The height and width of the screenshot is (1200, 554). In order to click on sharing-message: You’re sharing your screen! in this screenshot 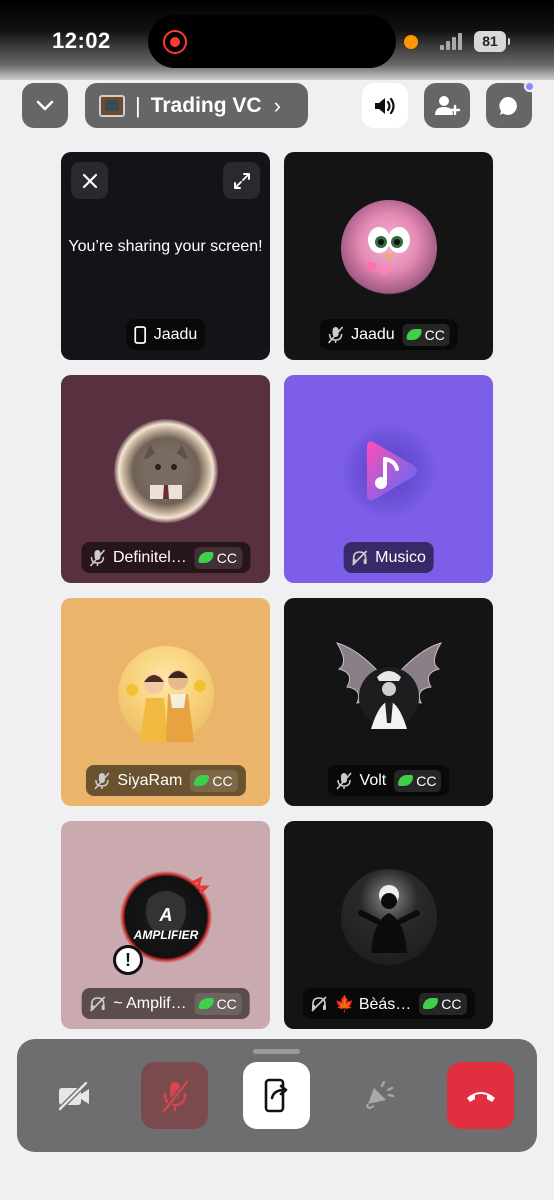, I will do `click(165, 246)`.